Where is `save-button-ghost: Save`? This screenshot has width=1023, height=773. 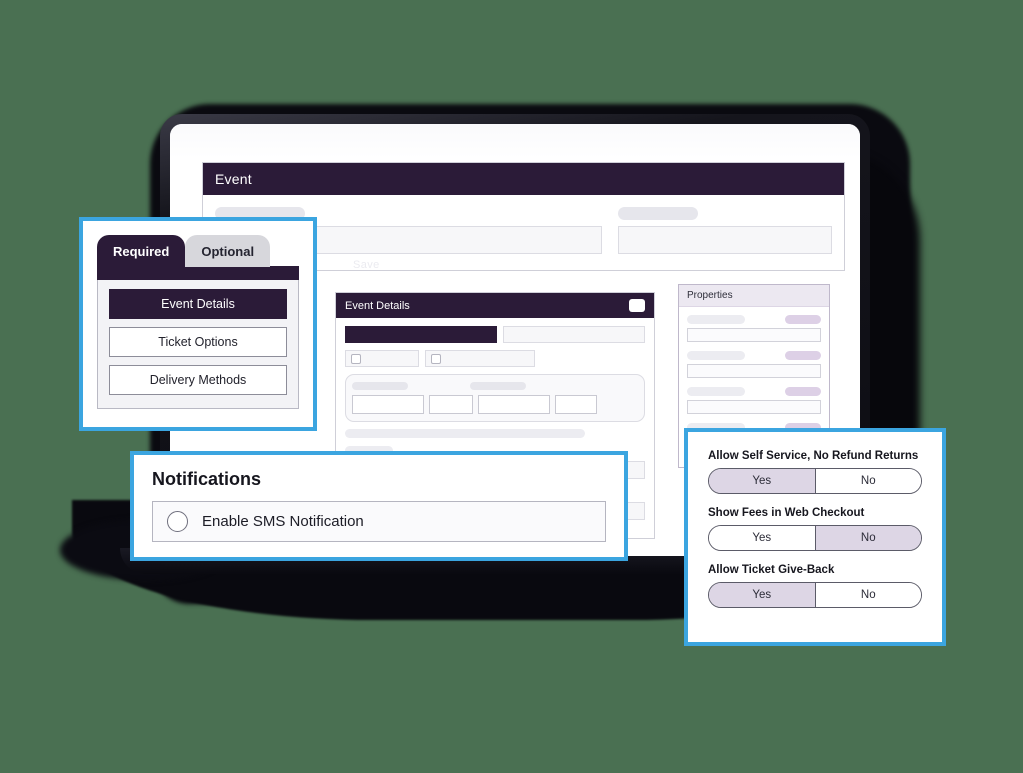 save-button-ghost: Save is located at coordinates (366, 265).